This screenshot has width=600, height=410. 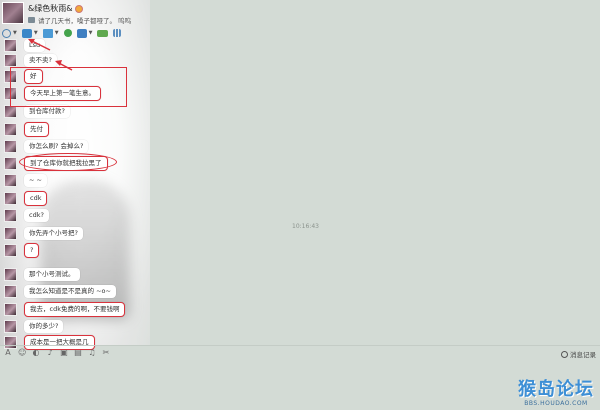 I want to click on gift-icon: ▤, so click(x=78, y=352).